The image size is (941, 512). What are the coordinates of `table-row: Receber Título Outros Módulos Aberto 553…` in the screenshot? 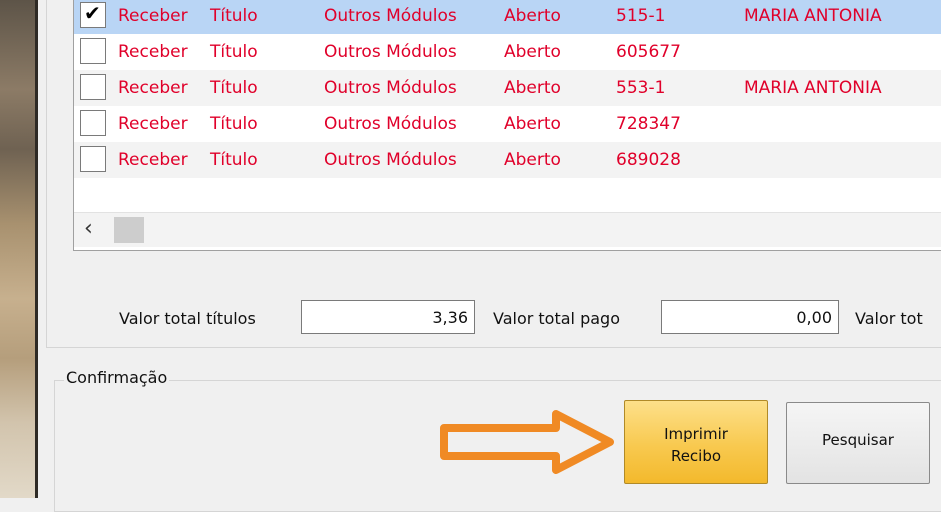 It's located at (507, 88).